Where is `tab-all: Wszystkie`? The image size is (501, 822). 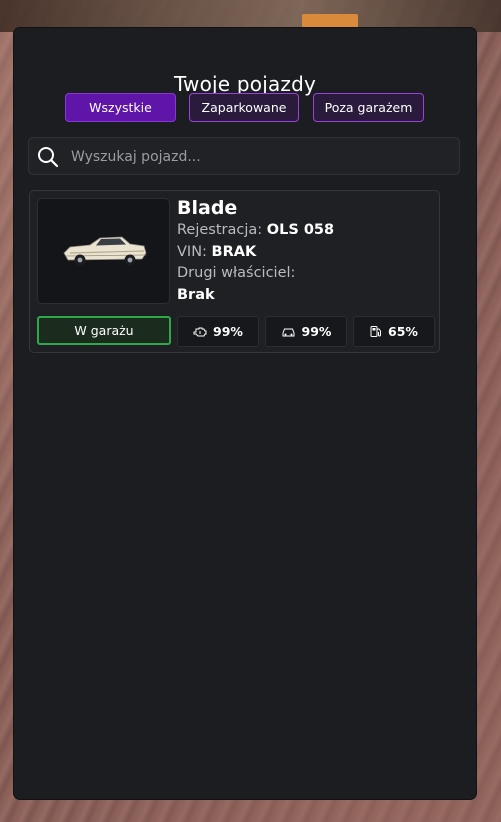
tab-all: Wszystkie is located at coordinates (120, 107).